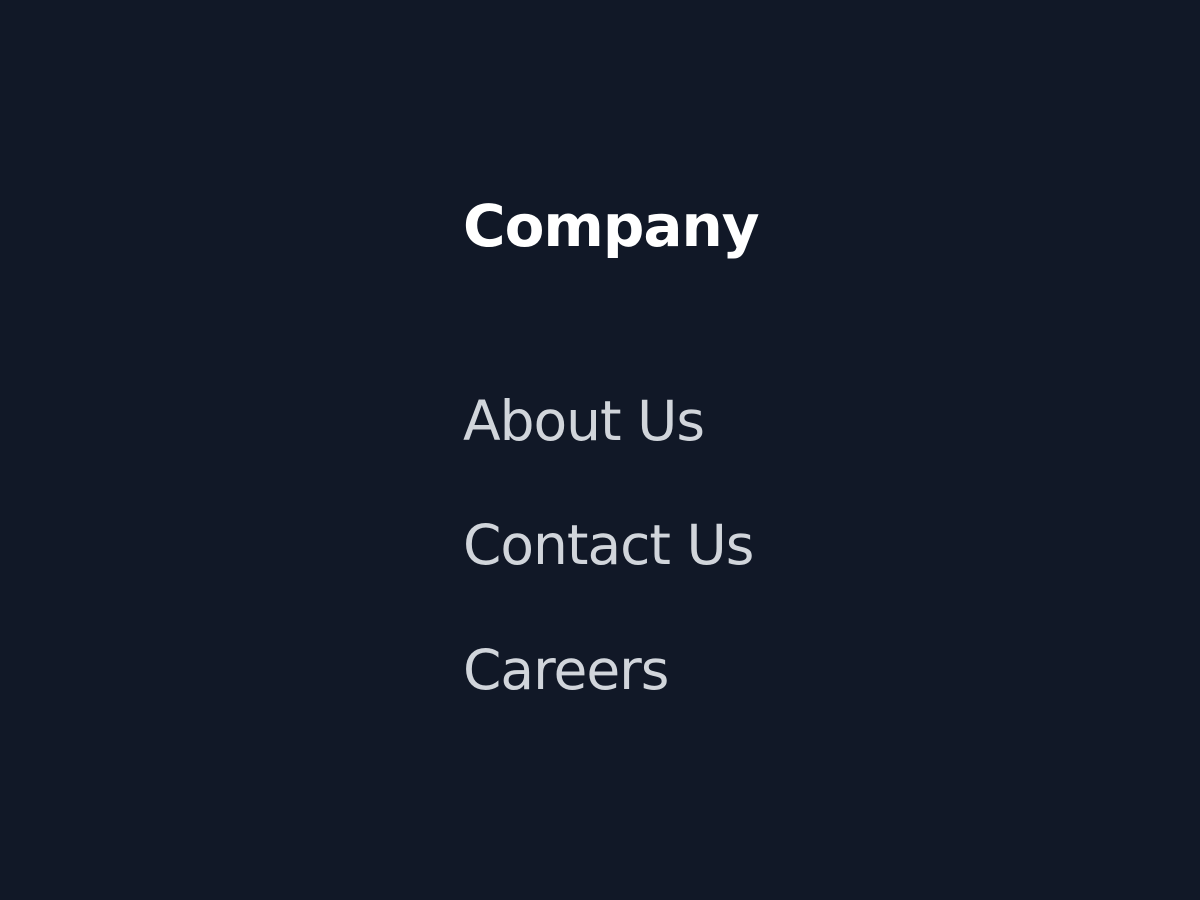  I want to click on careers-link: Careers, so click(566, 670).